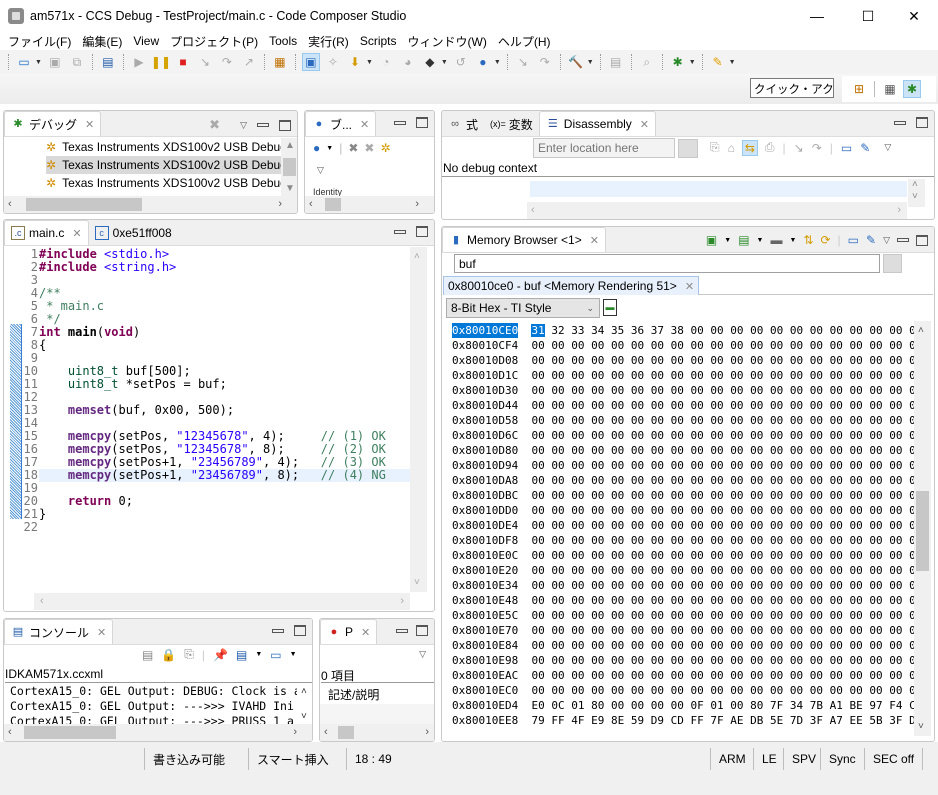  Describe the element at coordinates (353, 148) in the screenshot. I see `remove-breakpoint-icon: ✖` at that location.